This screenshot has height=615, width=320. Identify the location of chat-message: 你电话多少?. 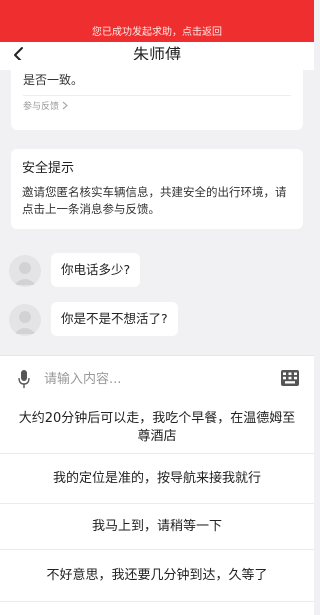
(157, 271).